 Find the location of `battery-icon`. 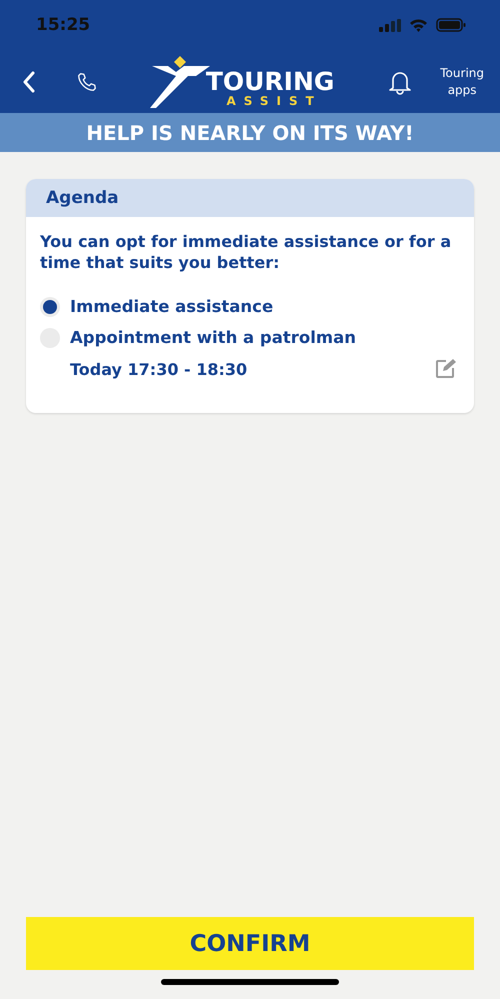

battery-icon is located at coordinates (451, 25).